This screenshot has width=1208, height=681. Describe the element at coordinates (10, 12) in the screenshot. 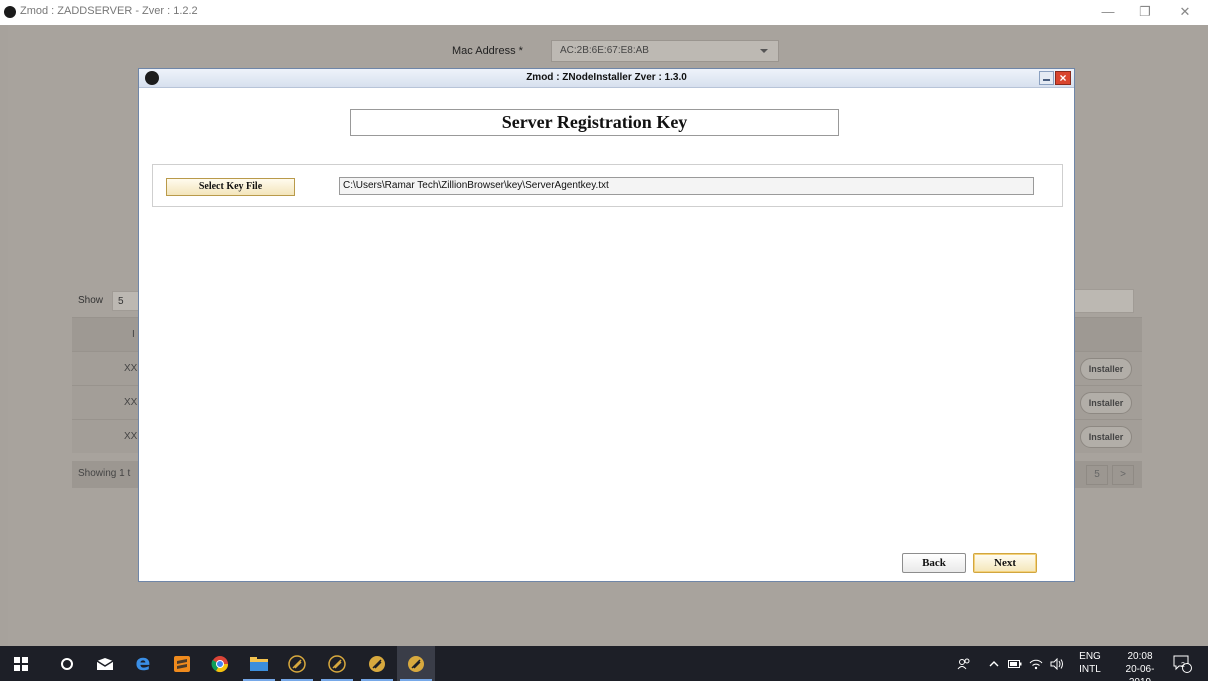

I see `app-logo-icon` at that location.